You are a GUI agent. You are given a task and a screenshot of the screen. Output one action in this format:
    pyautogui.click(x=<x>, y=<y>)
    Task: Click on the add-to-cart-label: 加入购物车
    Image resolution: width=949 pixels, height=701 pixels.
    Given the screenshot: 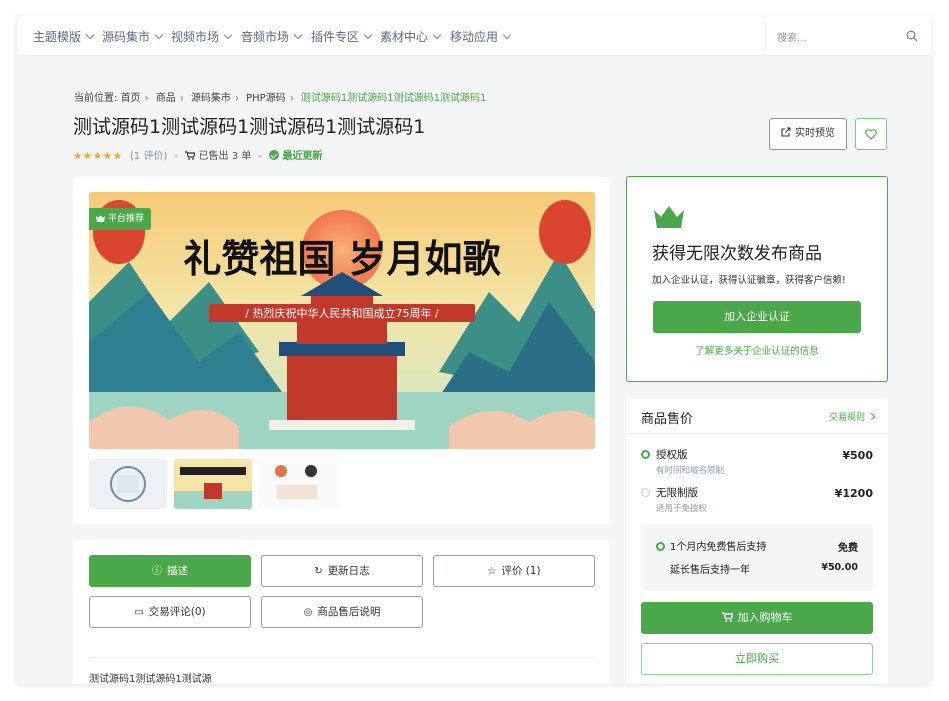 What is the action you would take?
    pyautogui.click(x=765, y=617)
    